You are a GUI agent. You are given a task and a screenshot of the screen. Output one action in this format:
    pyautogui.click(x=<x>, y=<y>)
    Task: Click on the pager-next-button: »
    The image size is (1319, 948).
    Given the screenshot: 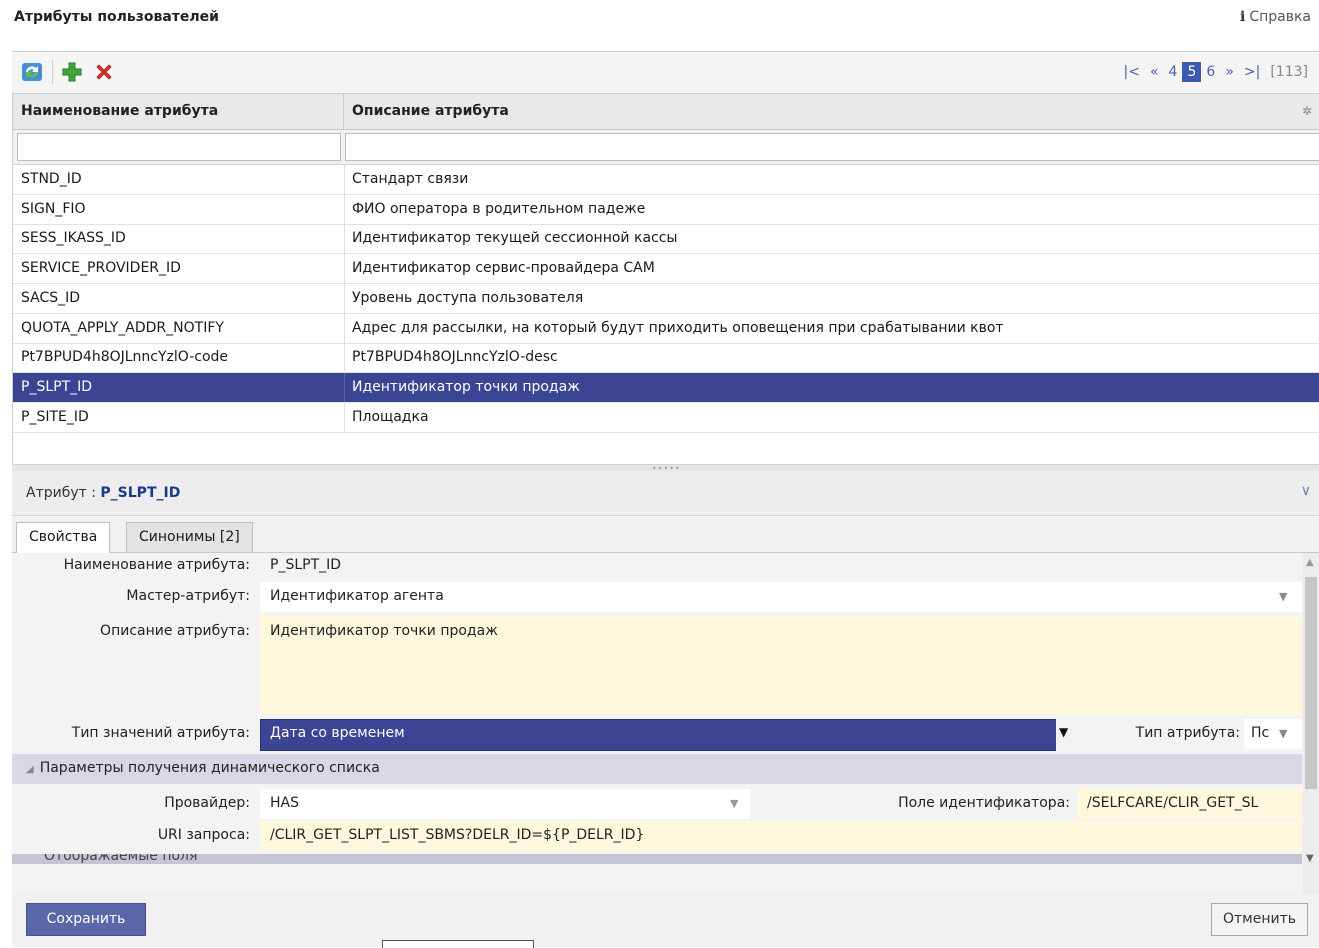 What is the action you would take?
    pyautogui.click(x=1229, y=72)
    